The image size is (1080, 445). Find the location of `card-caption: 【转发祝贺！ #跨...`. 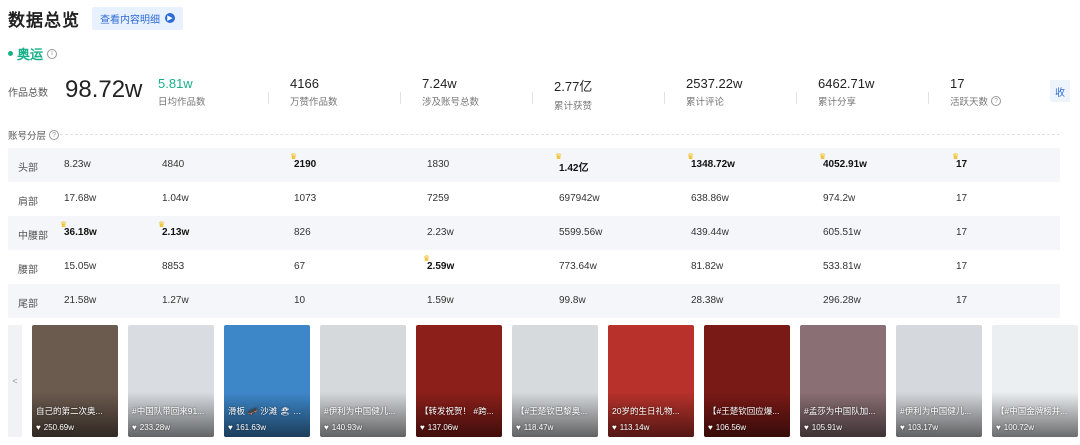

card-caption: 【转发祝贺！ #跨... is located at coordinates (457, 411).